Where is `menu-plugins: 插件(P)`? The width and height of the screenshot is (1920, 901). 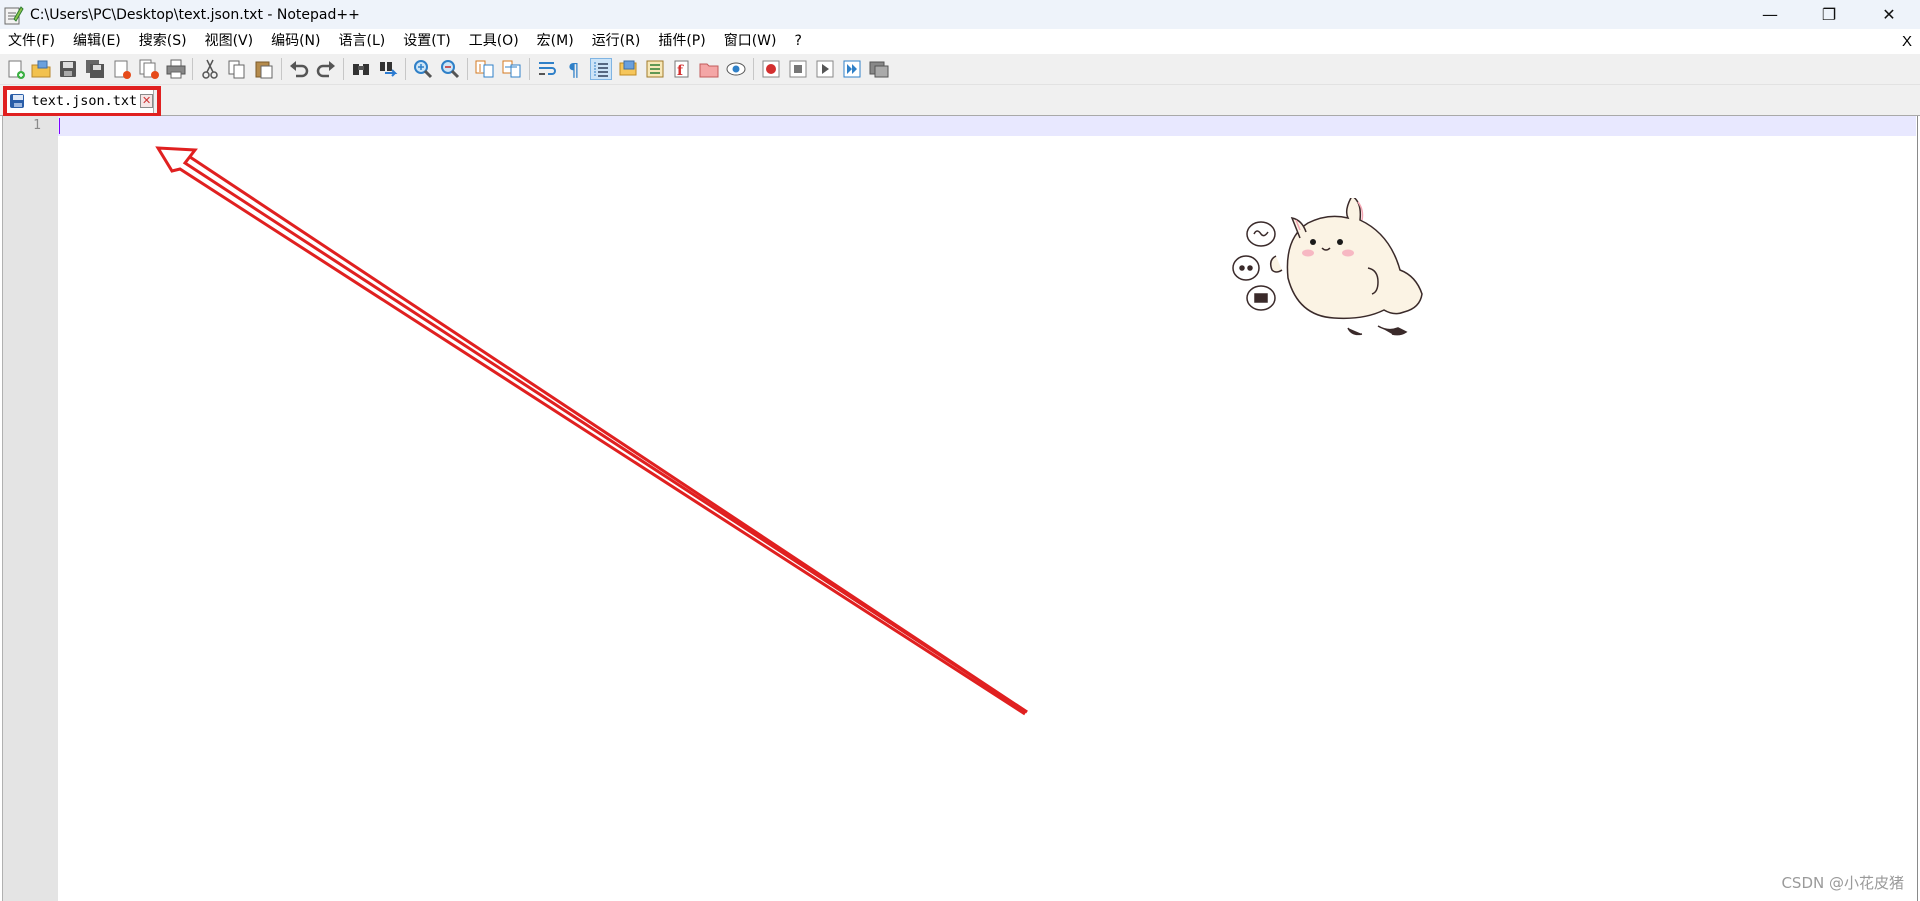 menu-plugins: 插件(P) is located at coordinates (681, 41).